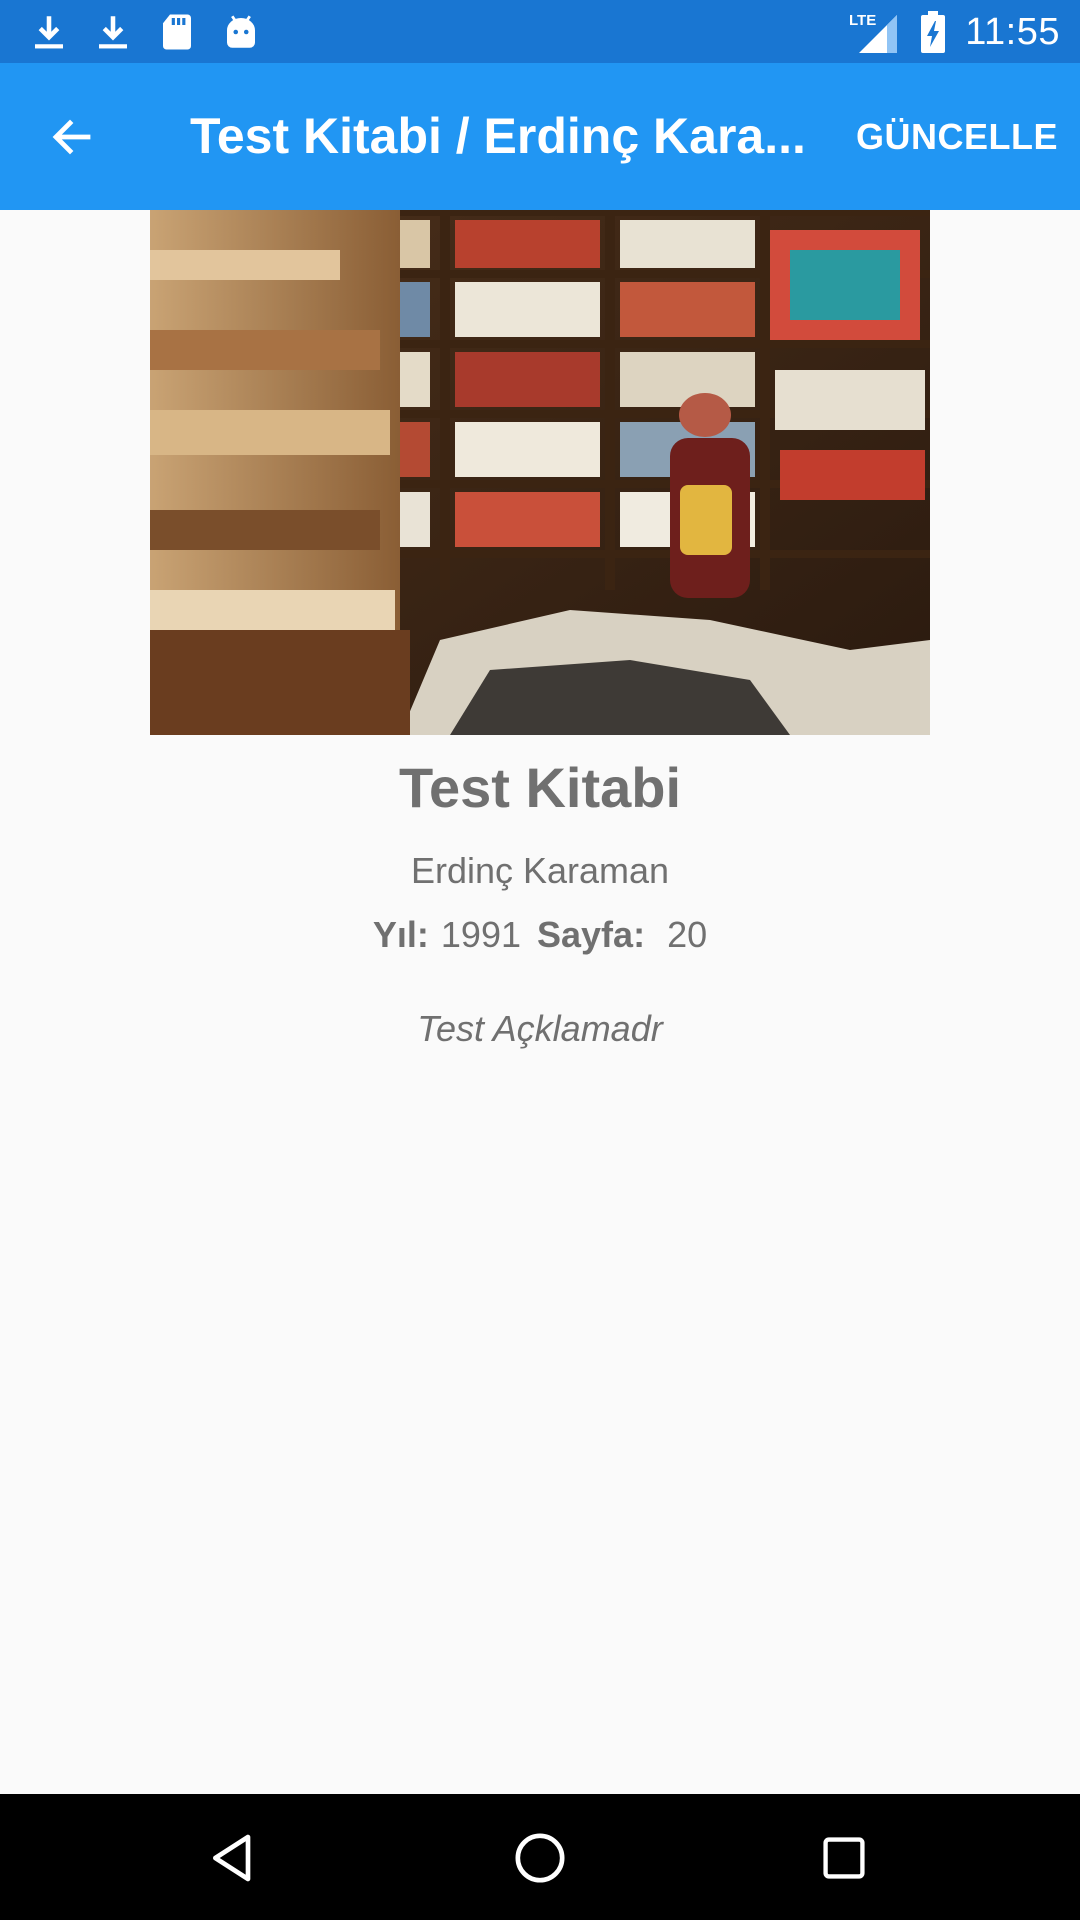  Describe the element at coordinates (862, 20) in the screenshot. I see `svg-text: LTE` at that location.